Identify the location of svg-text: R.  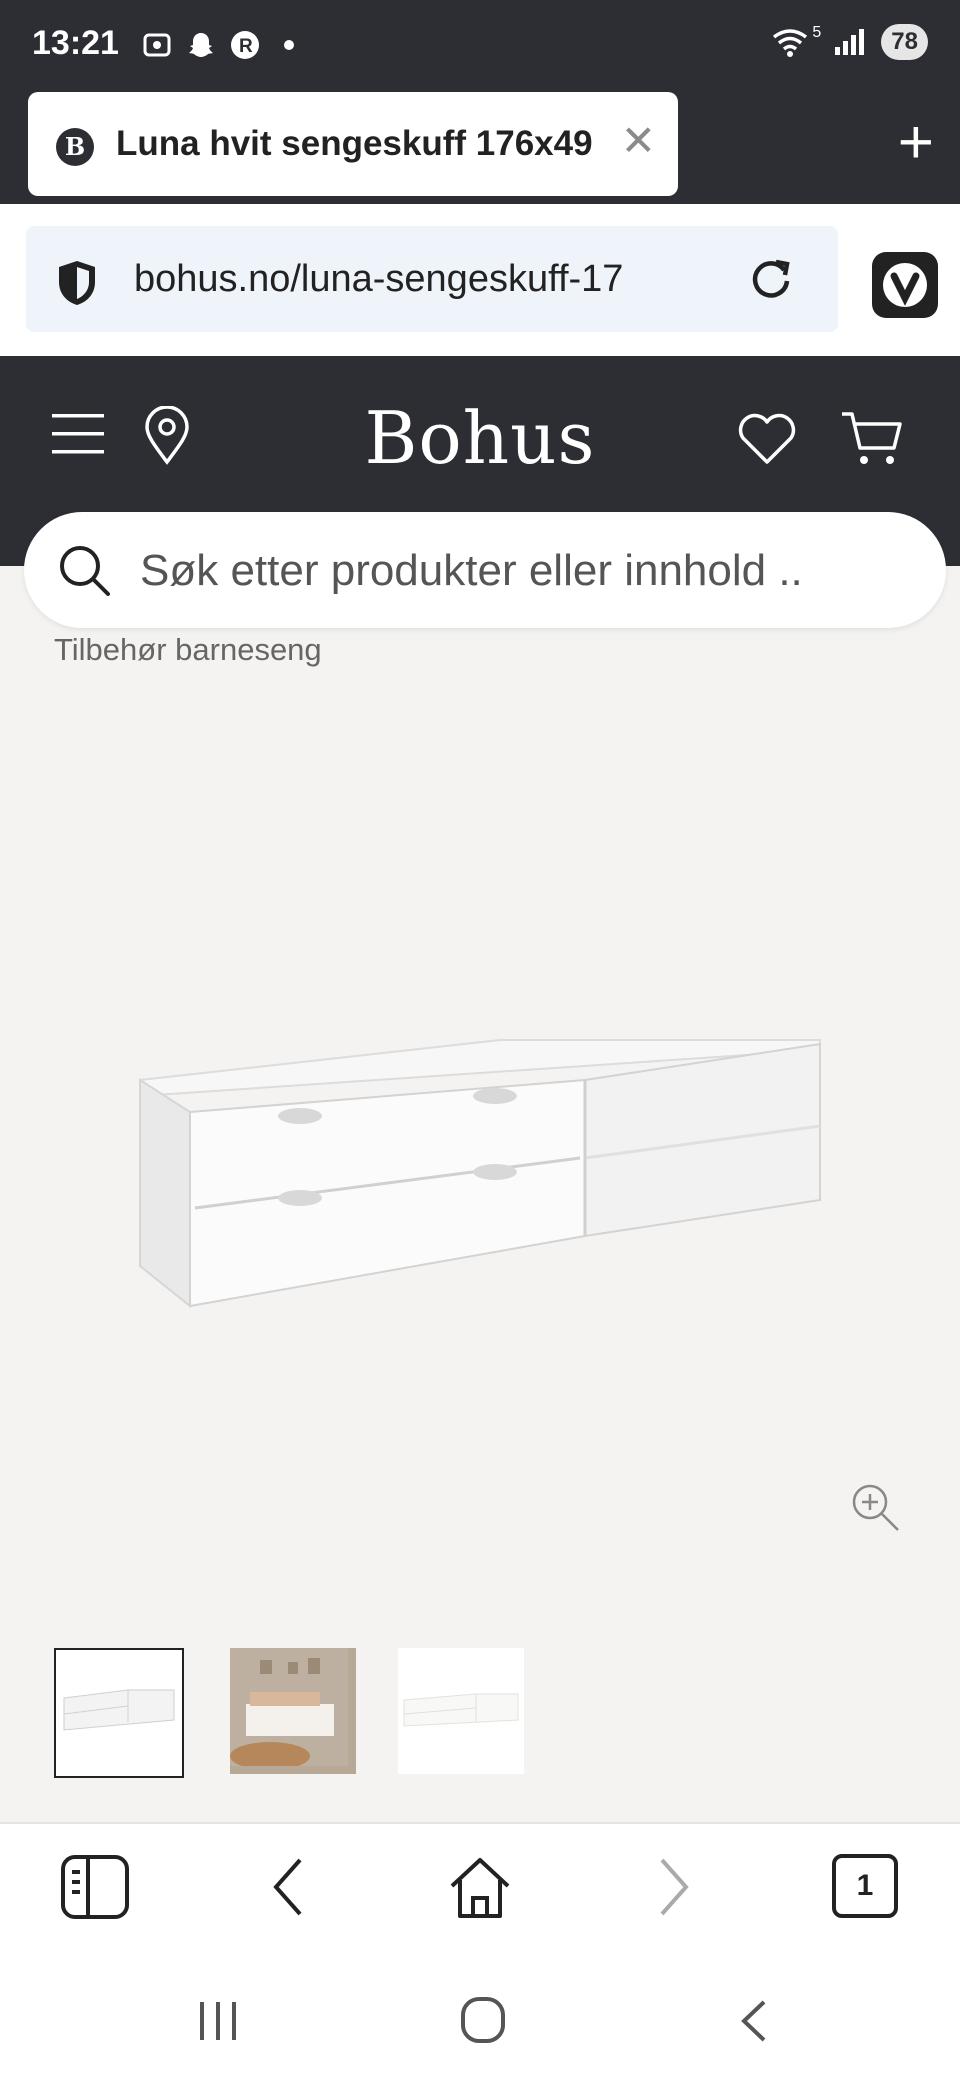
(246, 46).